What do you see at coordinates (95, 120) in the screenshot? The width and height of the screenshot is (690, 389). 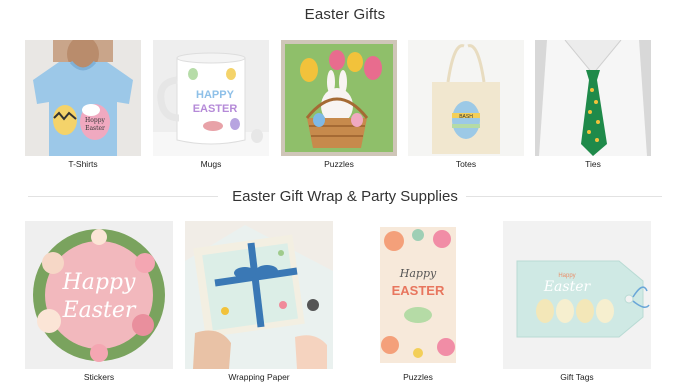 I see `shirt-print-text-1: Hoppy` at bounding box center [95, 120].